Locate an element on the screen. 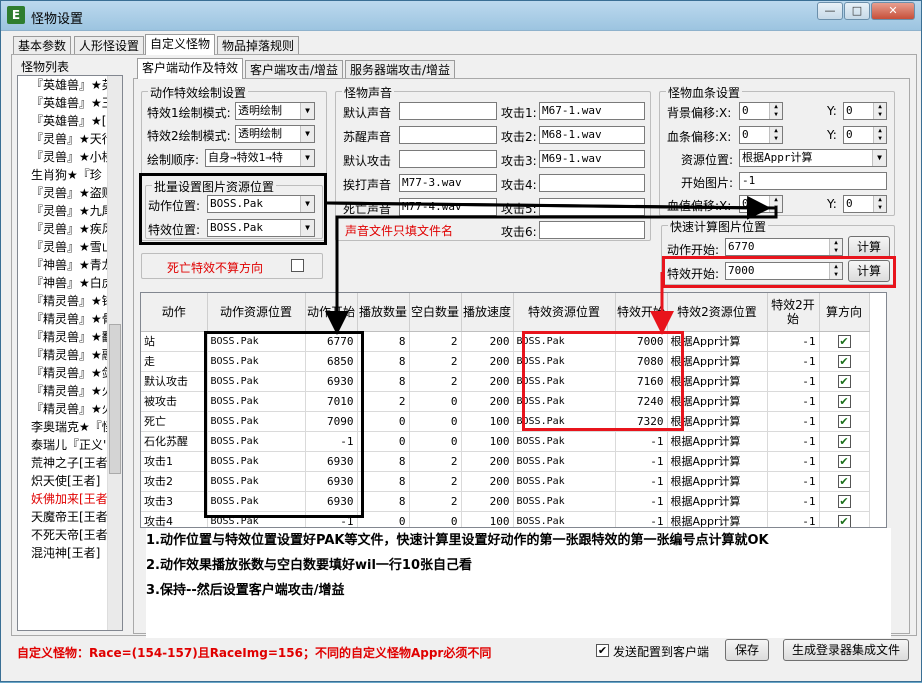 The width and height of the screenshot is (922, 683). annotation-arrows is located at coordinates (551, 265).